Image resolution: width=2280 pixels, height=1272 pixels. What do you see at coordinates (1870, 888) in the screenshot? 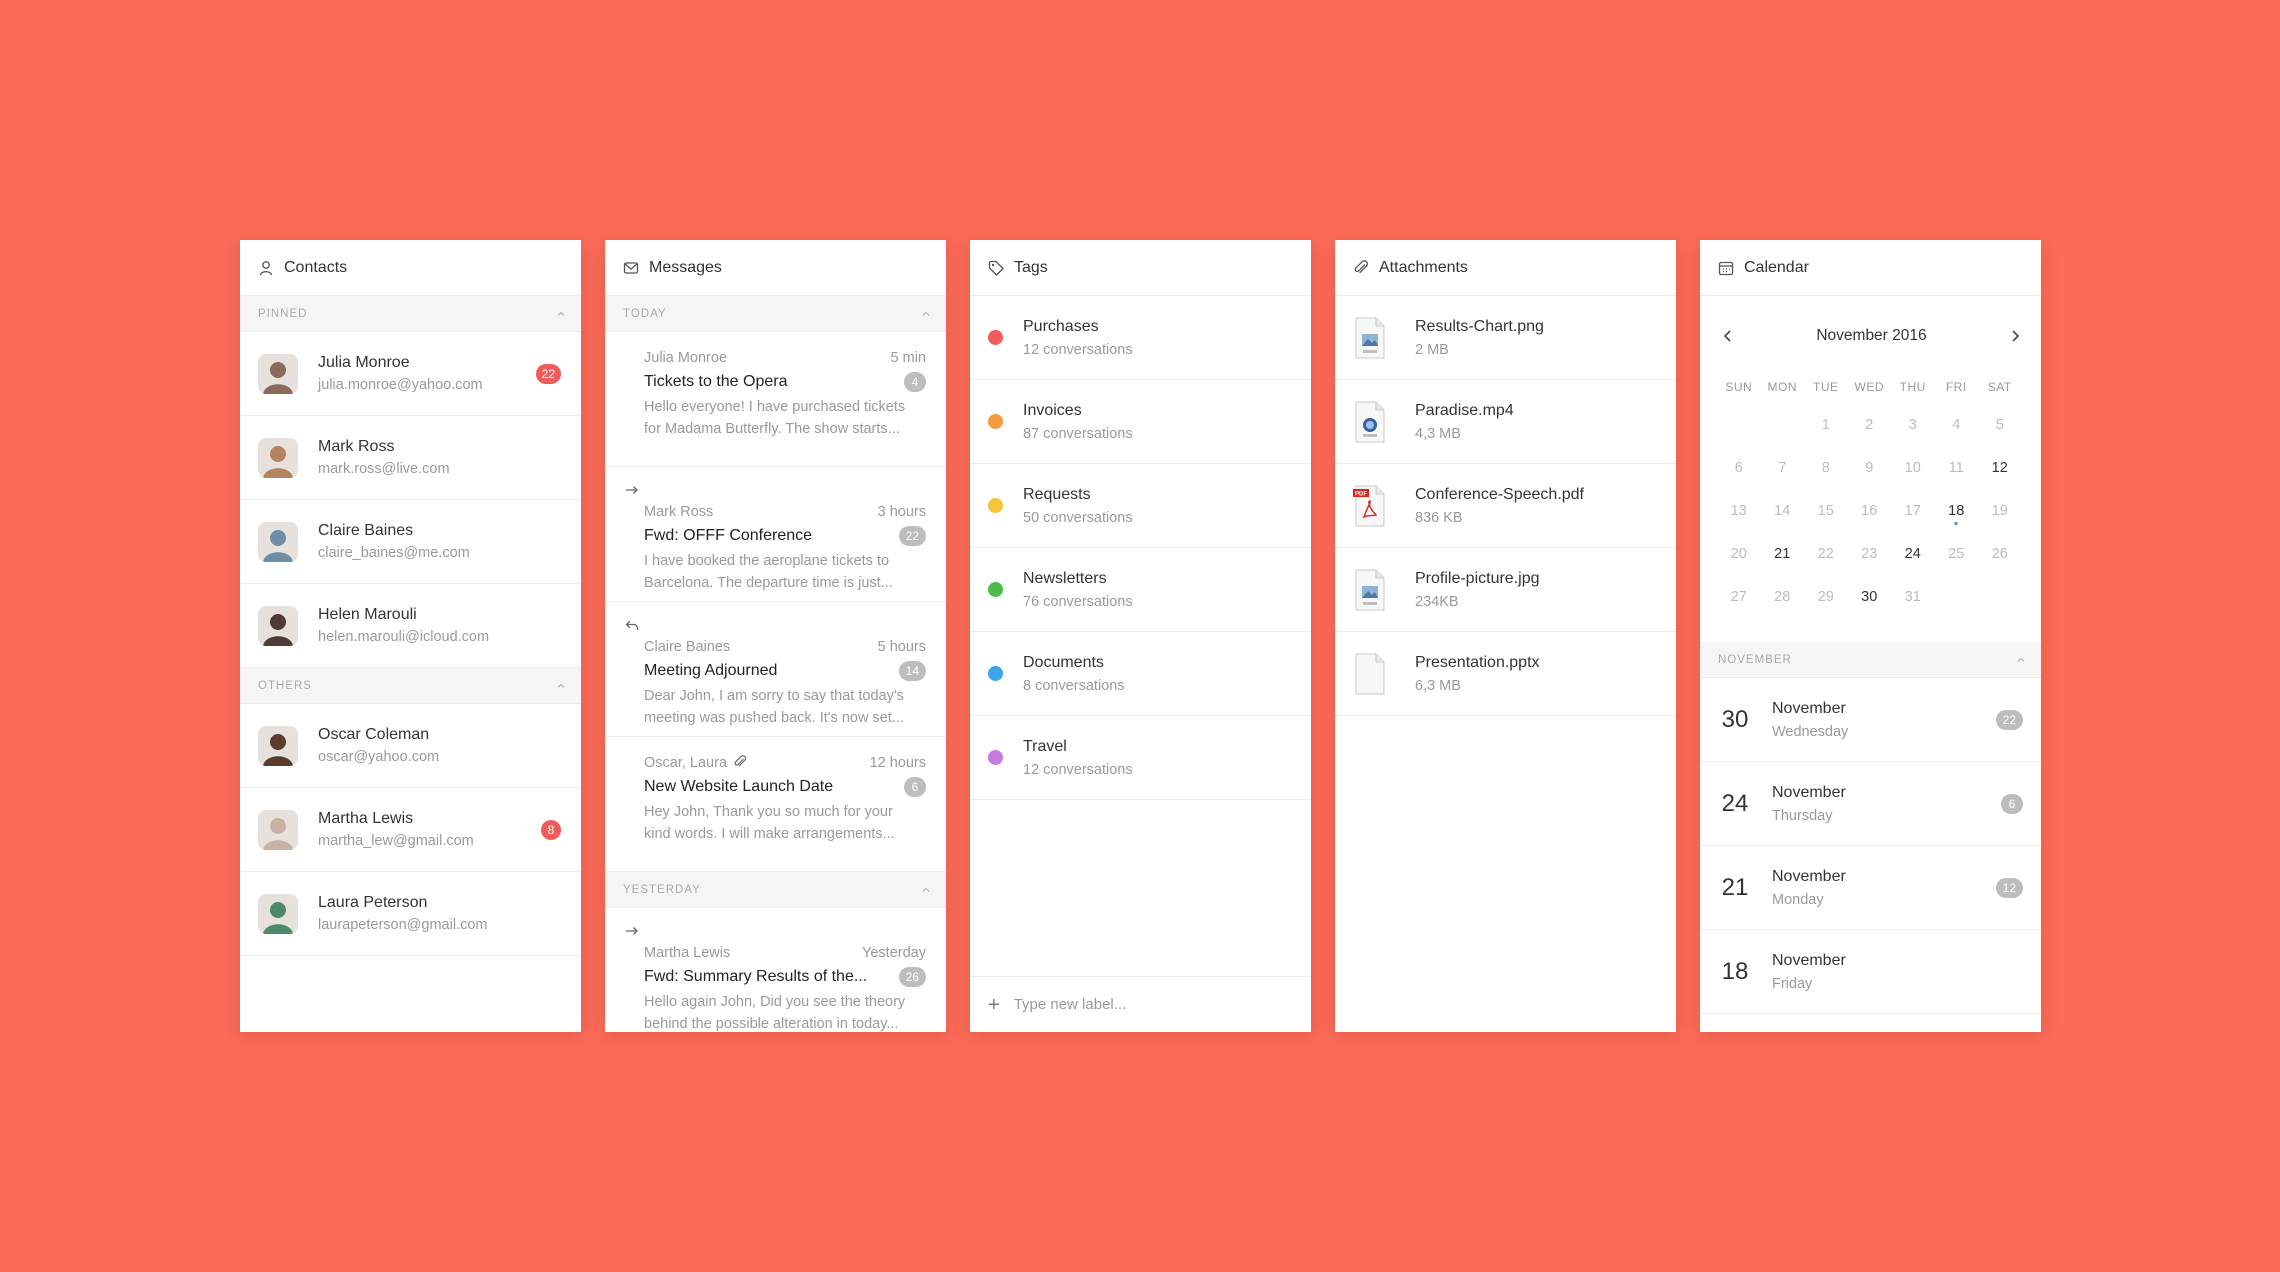
I see `event-day-item: 21 November Monday 12` at bounding box center [1870, 888].